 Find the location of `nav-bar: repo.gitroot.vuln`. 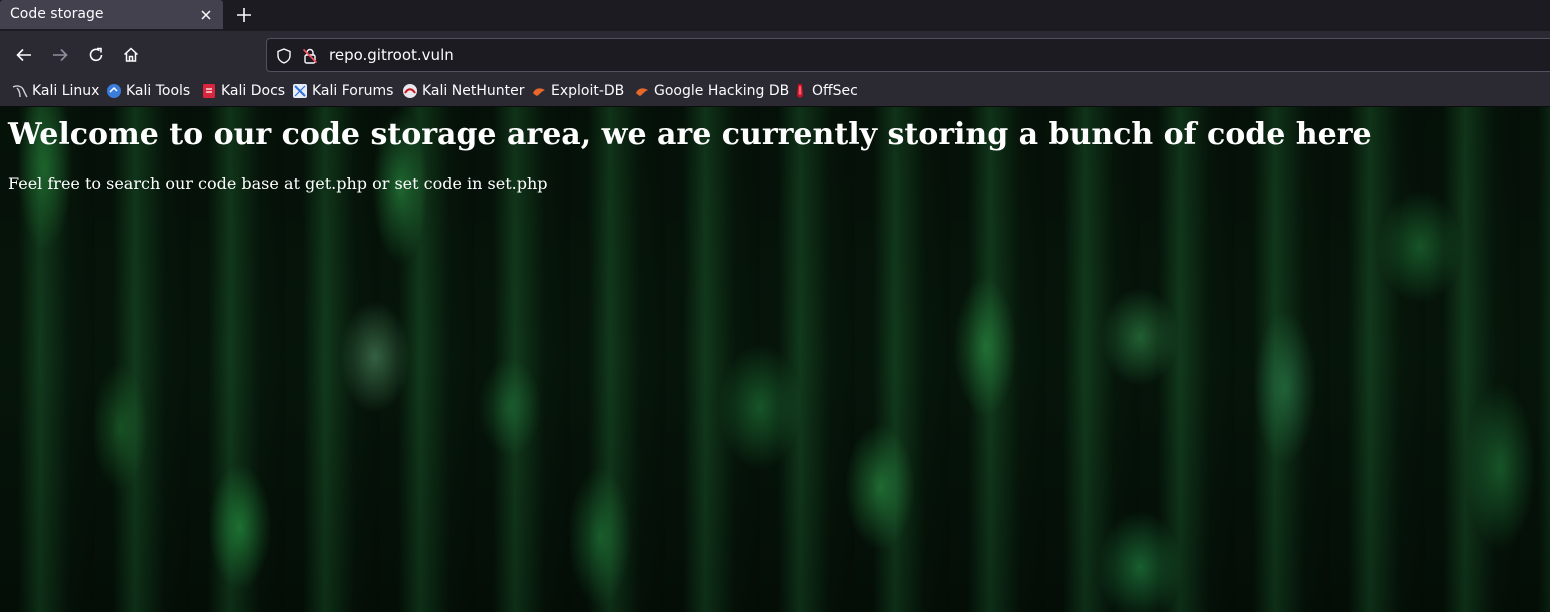

nav-bar: repo.gitroot.vuln is located at coordinates (775, 55).